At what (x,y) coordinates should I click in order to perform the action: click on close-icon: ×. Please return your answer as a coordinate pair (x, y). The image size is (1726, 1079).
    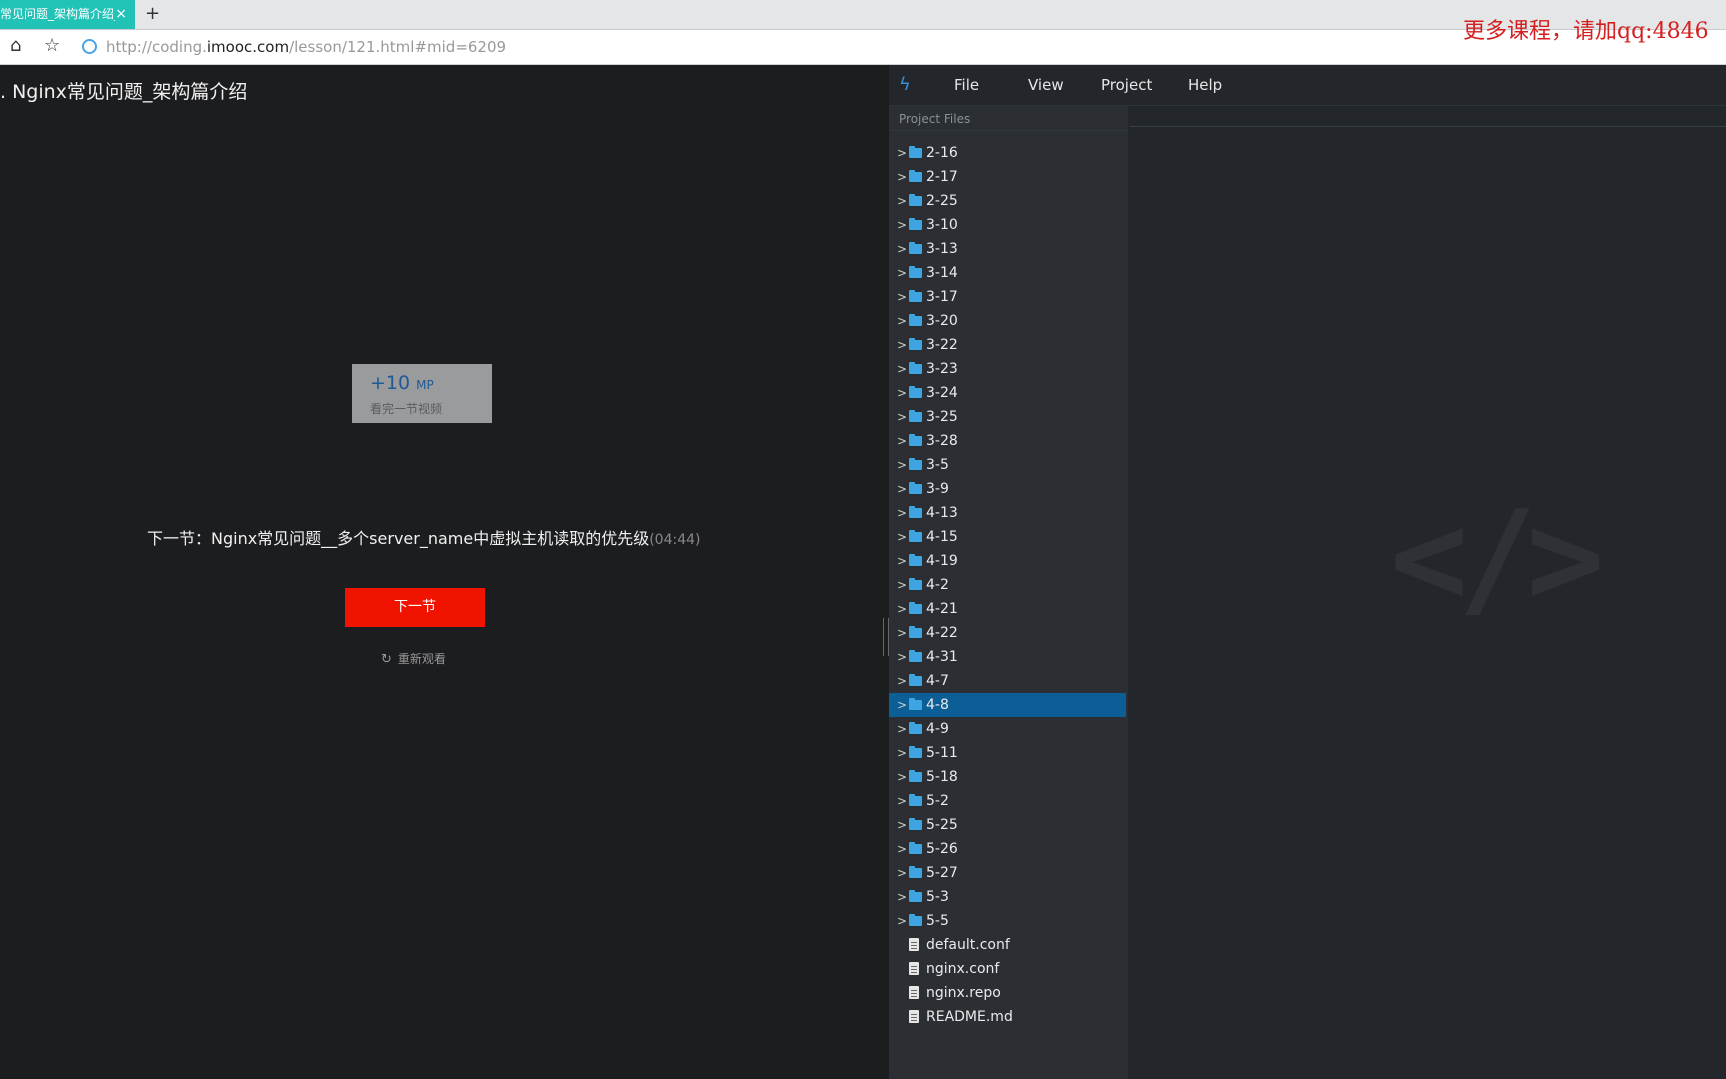
    Looking at the image, I should click on (121, 14).